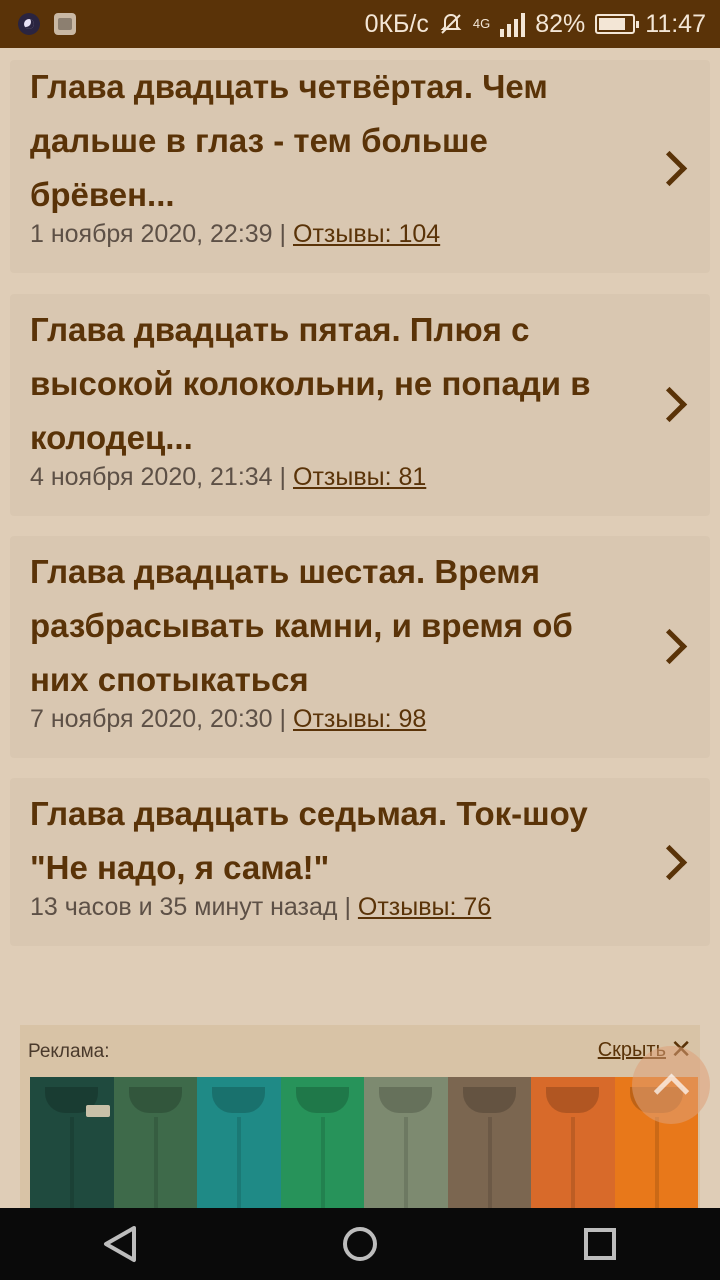 The width and height of the screenshot is (720, 1280). What do you see at coordinates (359, 719) in the screenshot?
I see `reviews-link: Отзывы: 98` at bounding box center [359, 719].